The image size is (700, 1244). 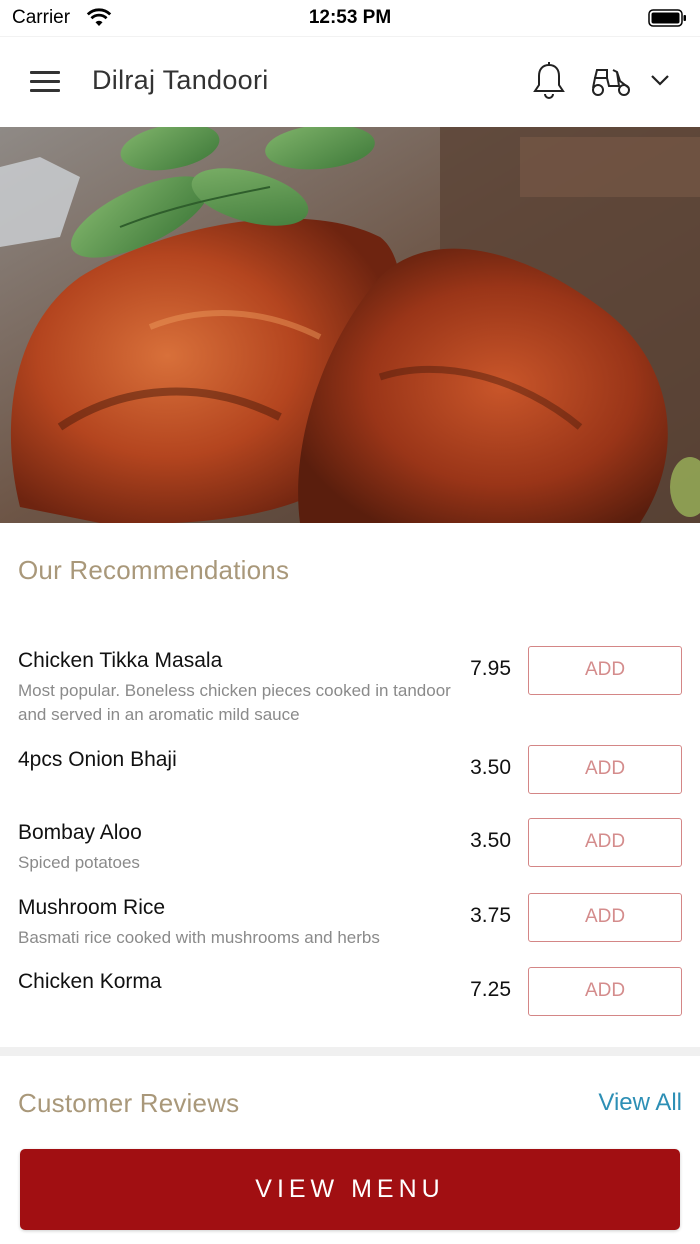 I want to click on scooter-icon, so click(x=611, y=84).